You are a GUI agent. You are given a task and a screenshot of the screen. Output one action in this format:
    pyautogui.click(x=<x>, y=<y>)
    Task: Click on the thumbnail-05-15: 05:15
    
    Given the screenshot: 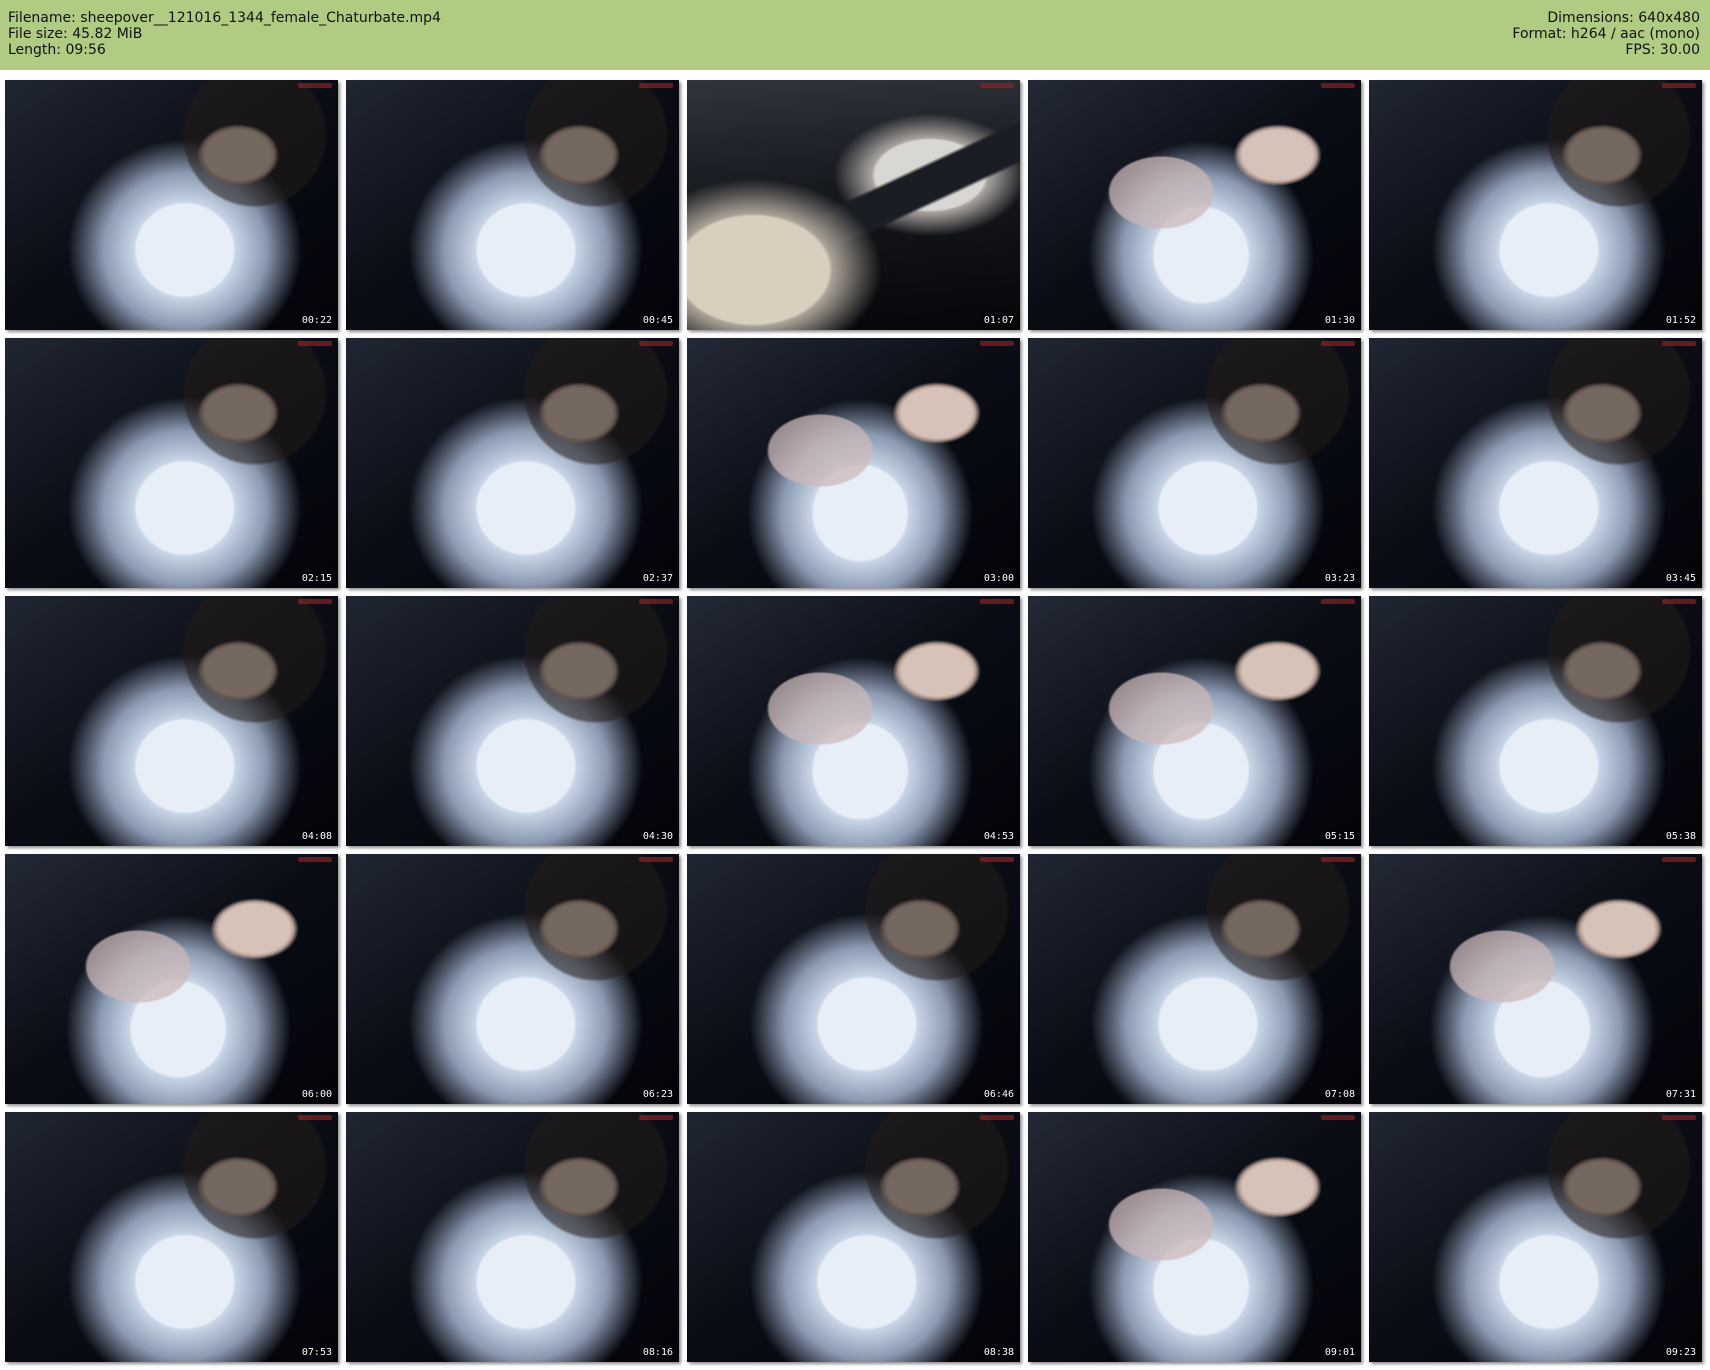 What is the action you would take?
    pyautogui.click(x=1194, y=721)
    